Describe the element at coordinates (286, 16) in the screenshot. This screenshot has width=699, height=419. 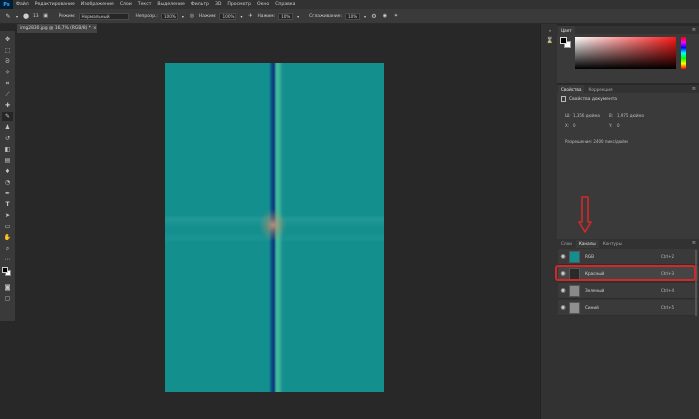
I see `smoothing-field: 10%` at that location.